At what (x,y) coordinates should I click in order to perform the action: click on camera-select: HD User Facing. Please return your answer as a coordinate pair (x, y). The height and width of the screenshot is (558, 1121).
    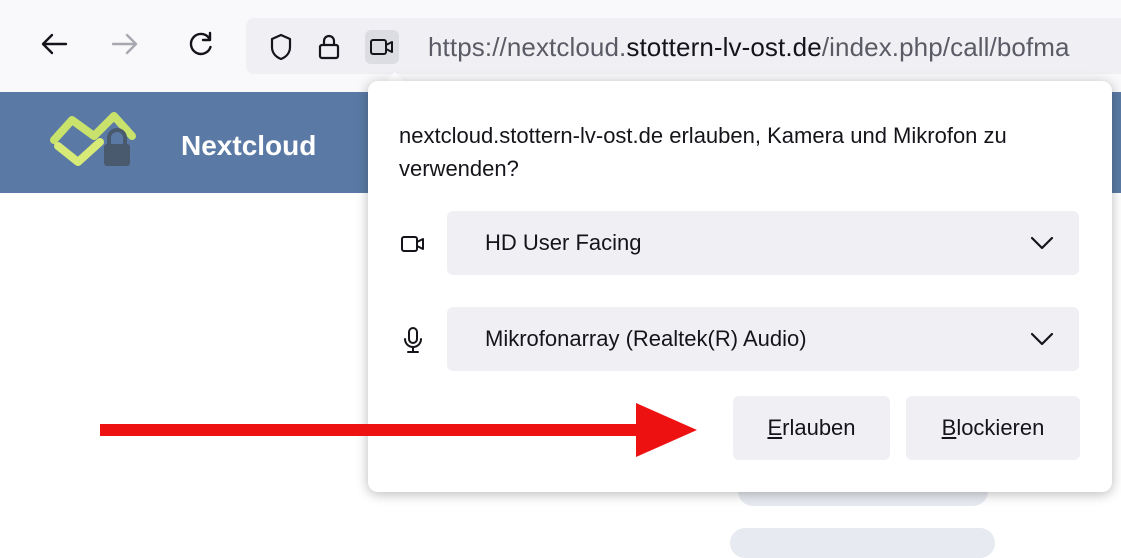
    Looking at the image, I should click on (763, 243).